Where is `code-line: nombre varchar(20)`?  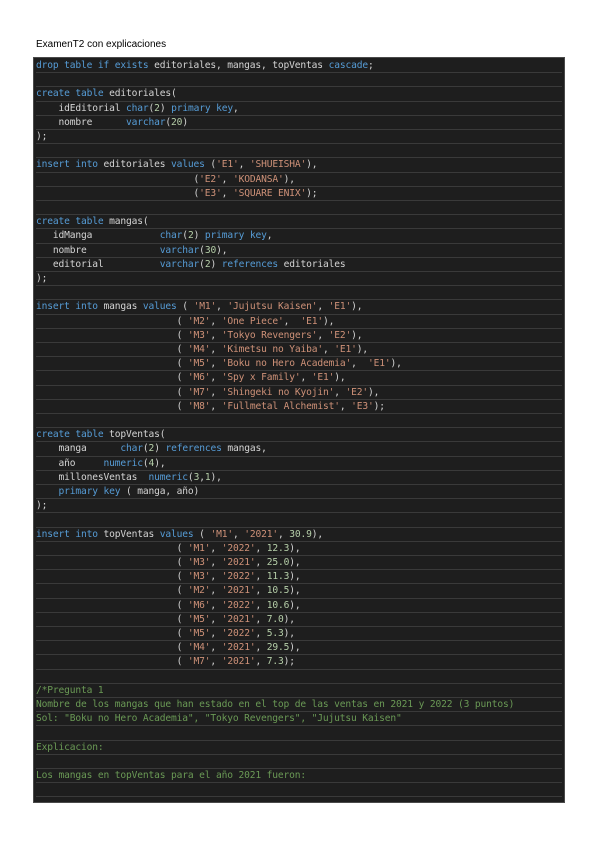 code-line: nombre varchar(20) is located at coordinates (299, 123).